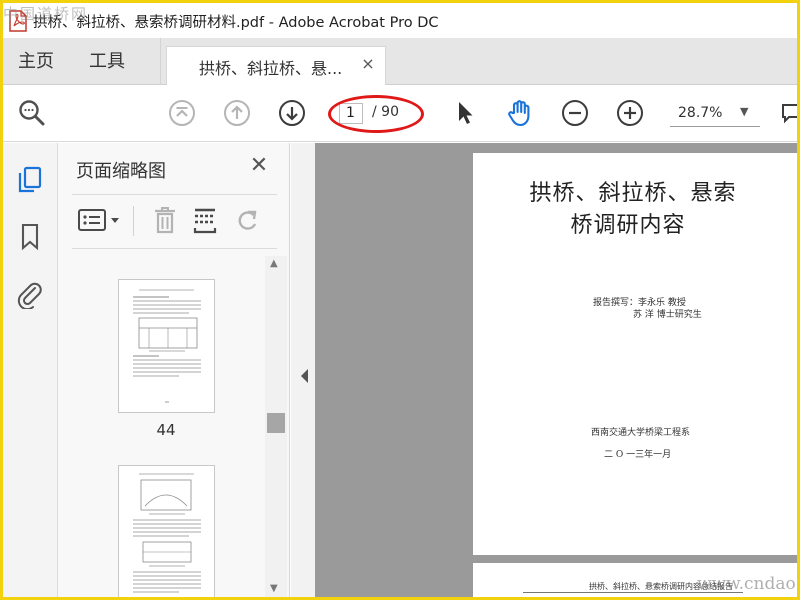 This screenshot has height=600, width=800. I want to click on first-page-icon, so click(182, 113).